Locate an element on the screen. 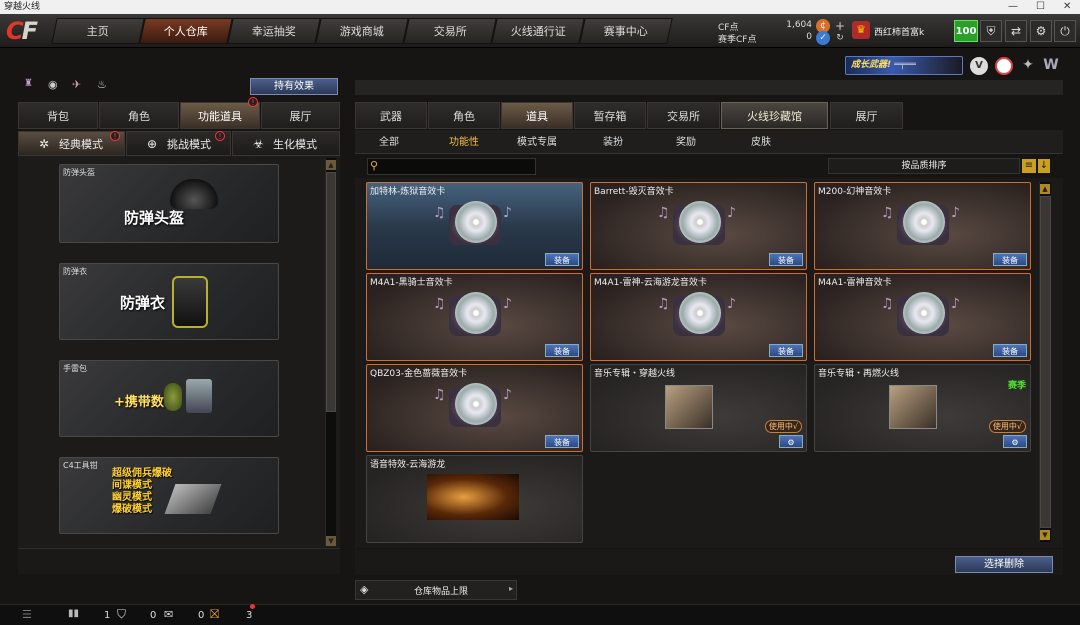 The image size is (1080, 625). inventory-item: M4A1-雷神音效卡 ♫ ♪ 装备 is located at coordinates (922, 317).